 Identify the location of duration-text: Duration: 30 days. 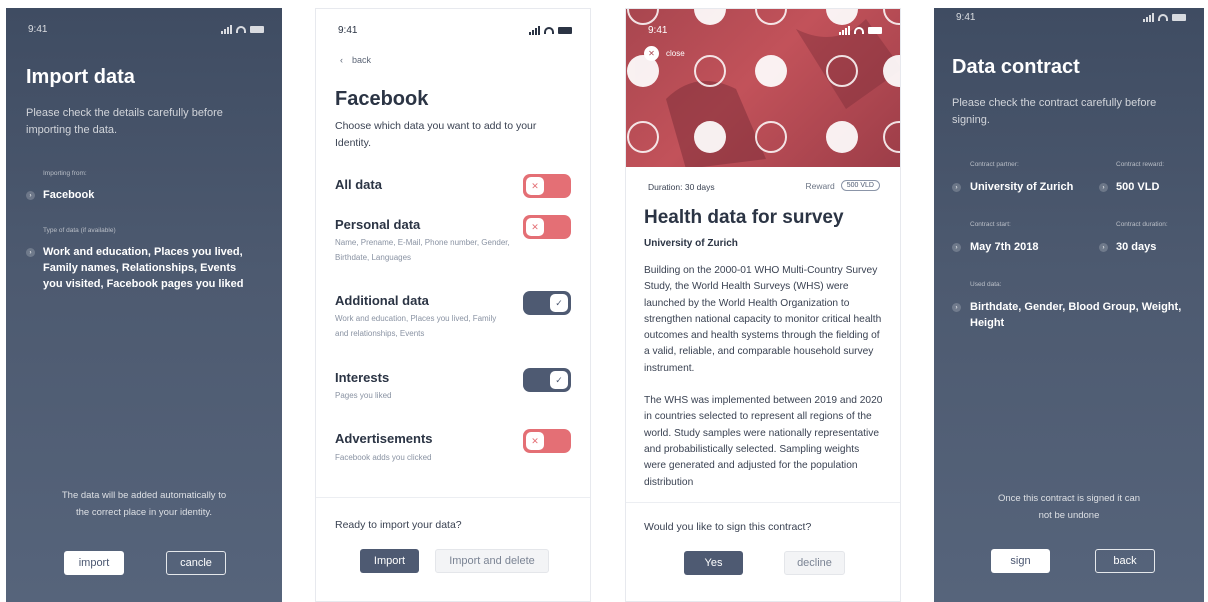
(681, 187).